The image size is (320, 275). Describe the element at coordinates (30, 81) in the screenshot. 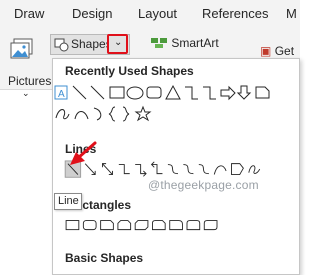

I see `pictures-label: Pictures` at that location.